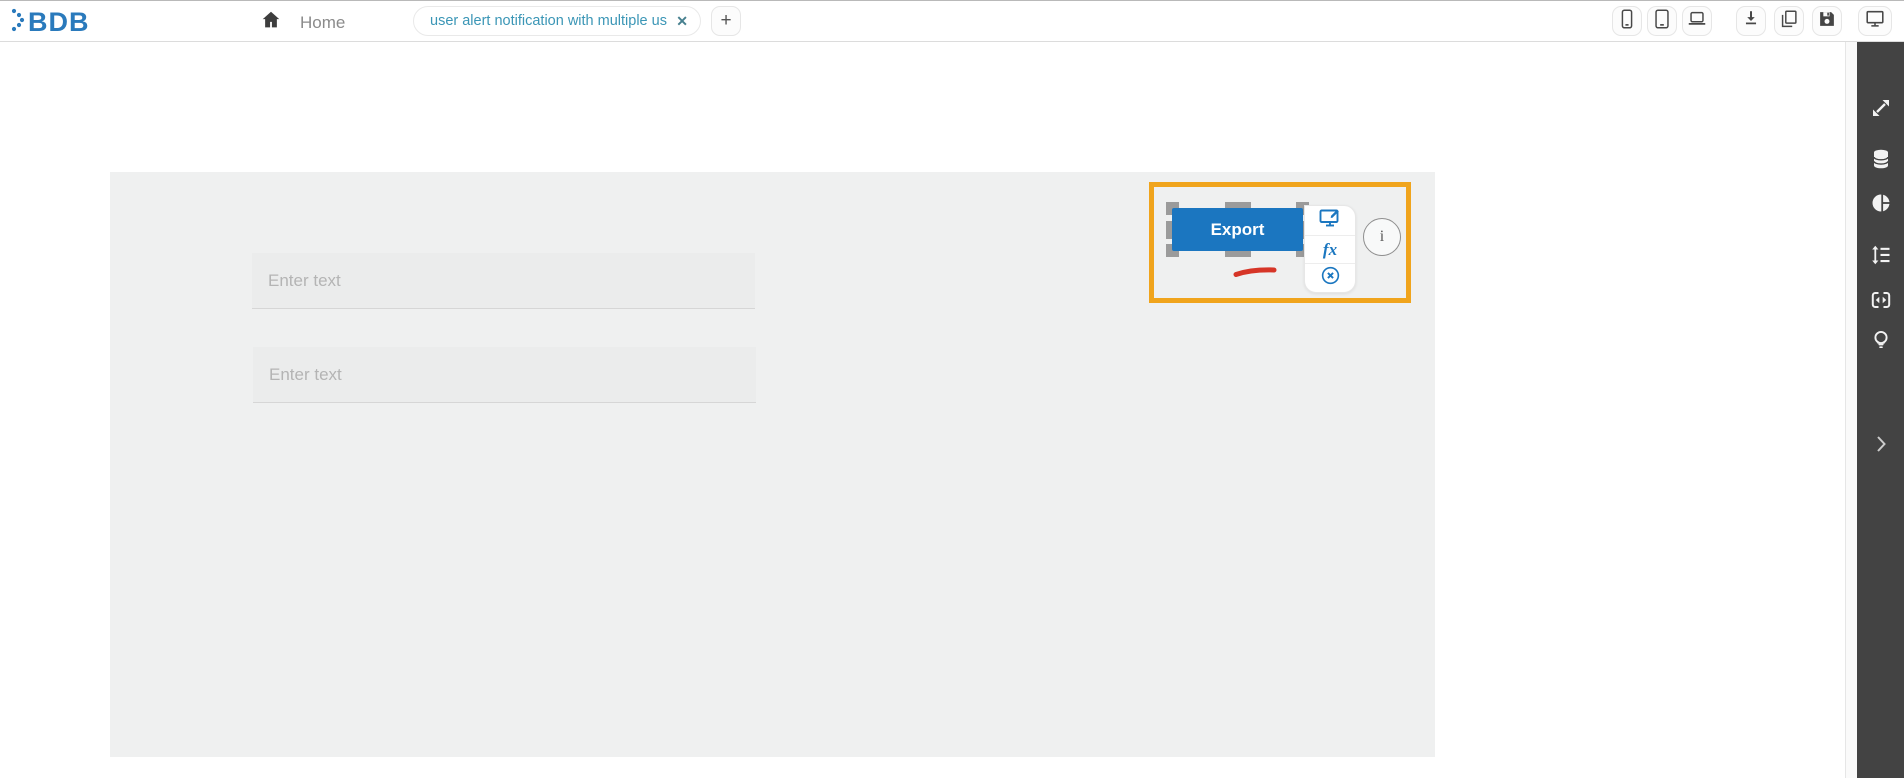 This screenshot has width=1904, height=778. I want to click on download-button, so click(1751, 21).